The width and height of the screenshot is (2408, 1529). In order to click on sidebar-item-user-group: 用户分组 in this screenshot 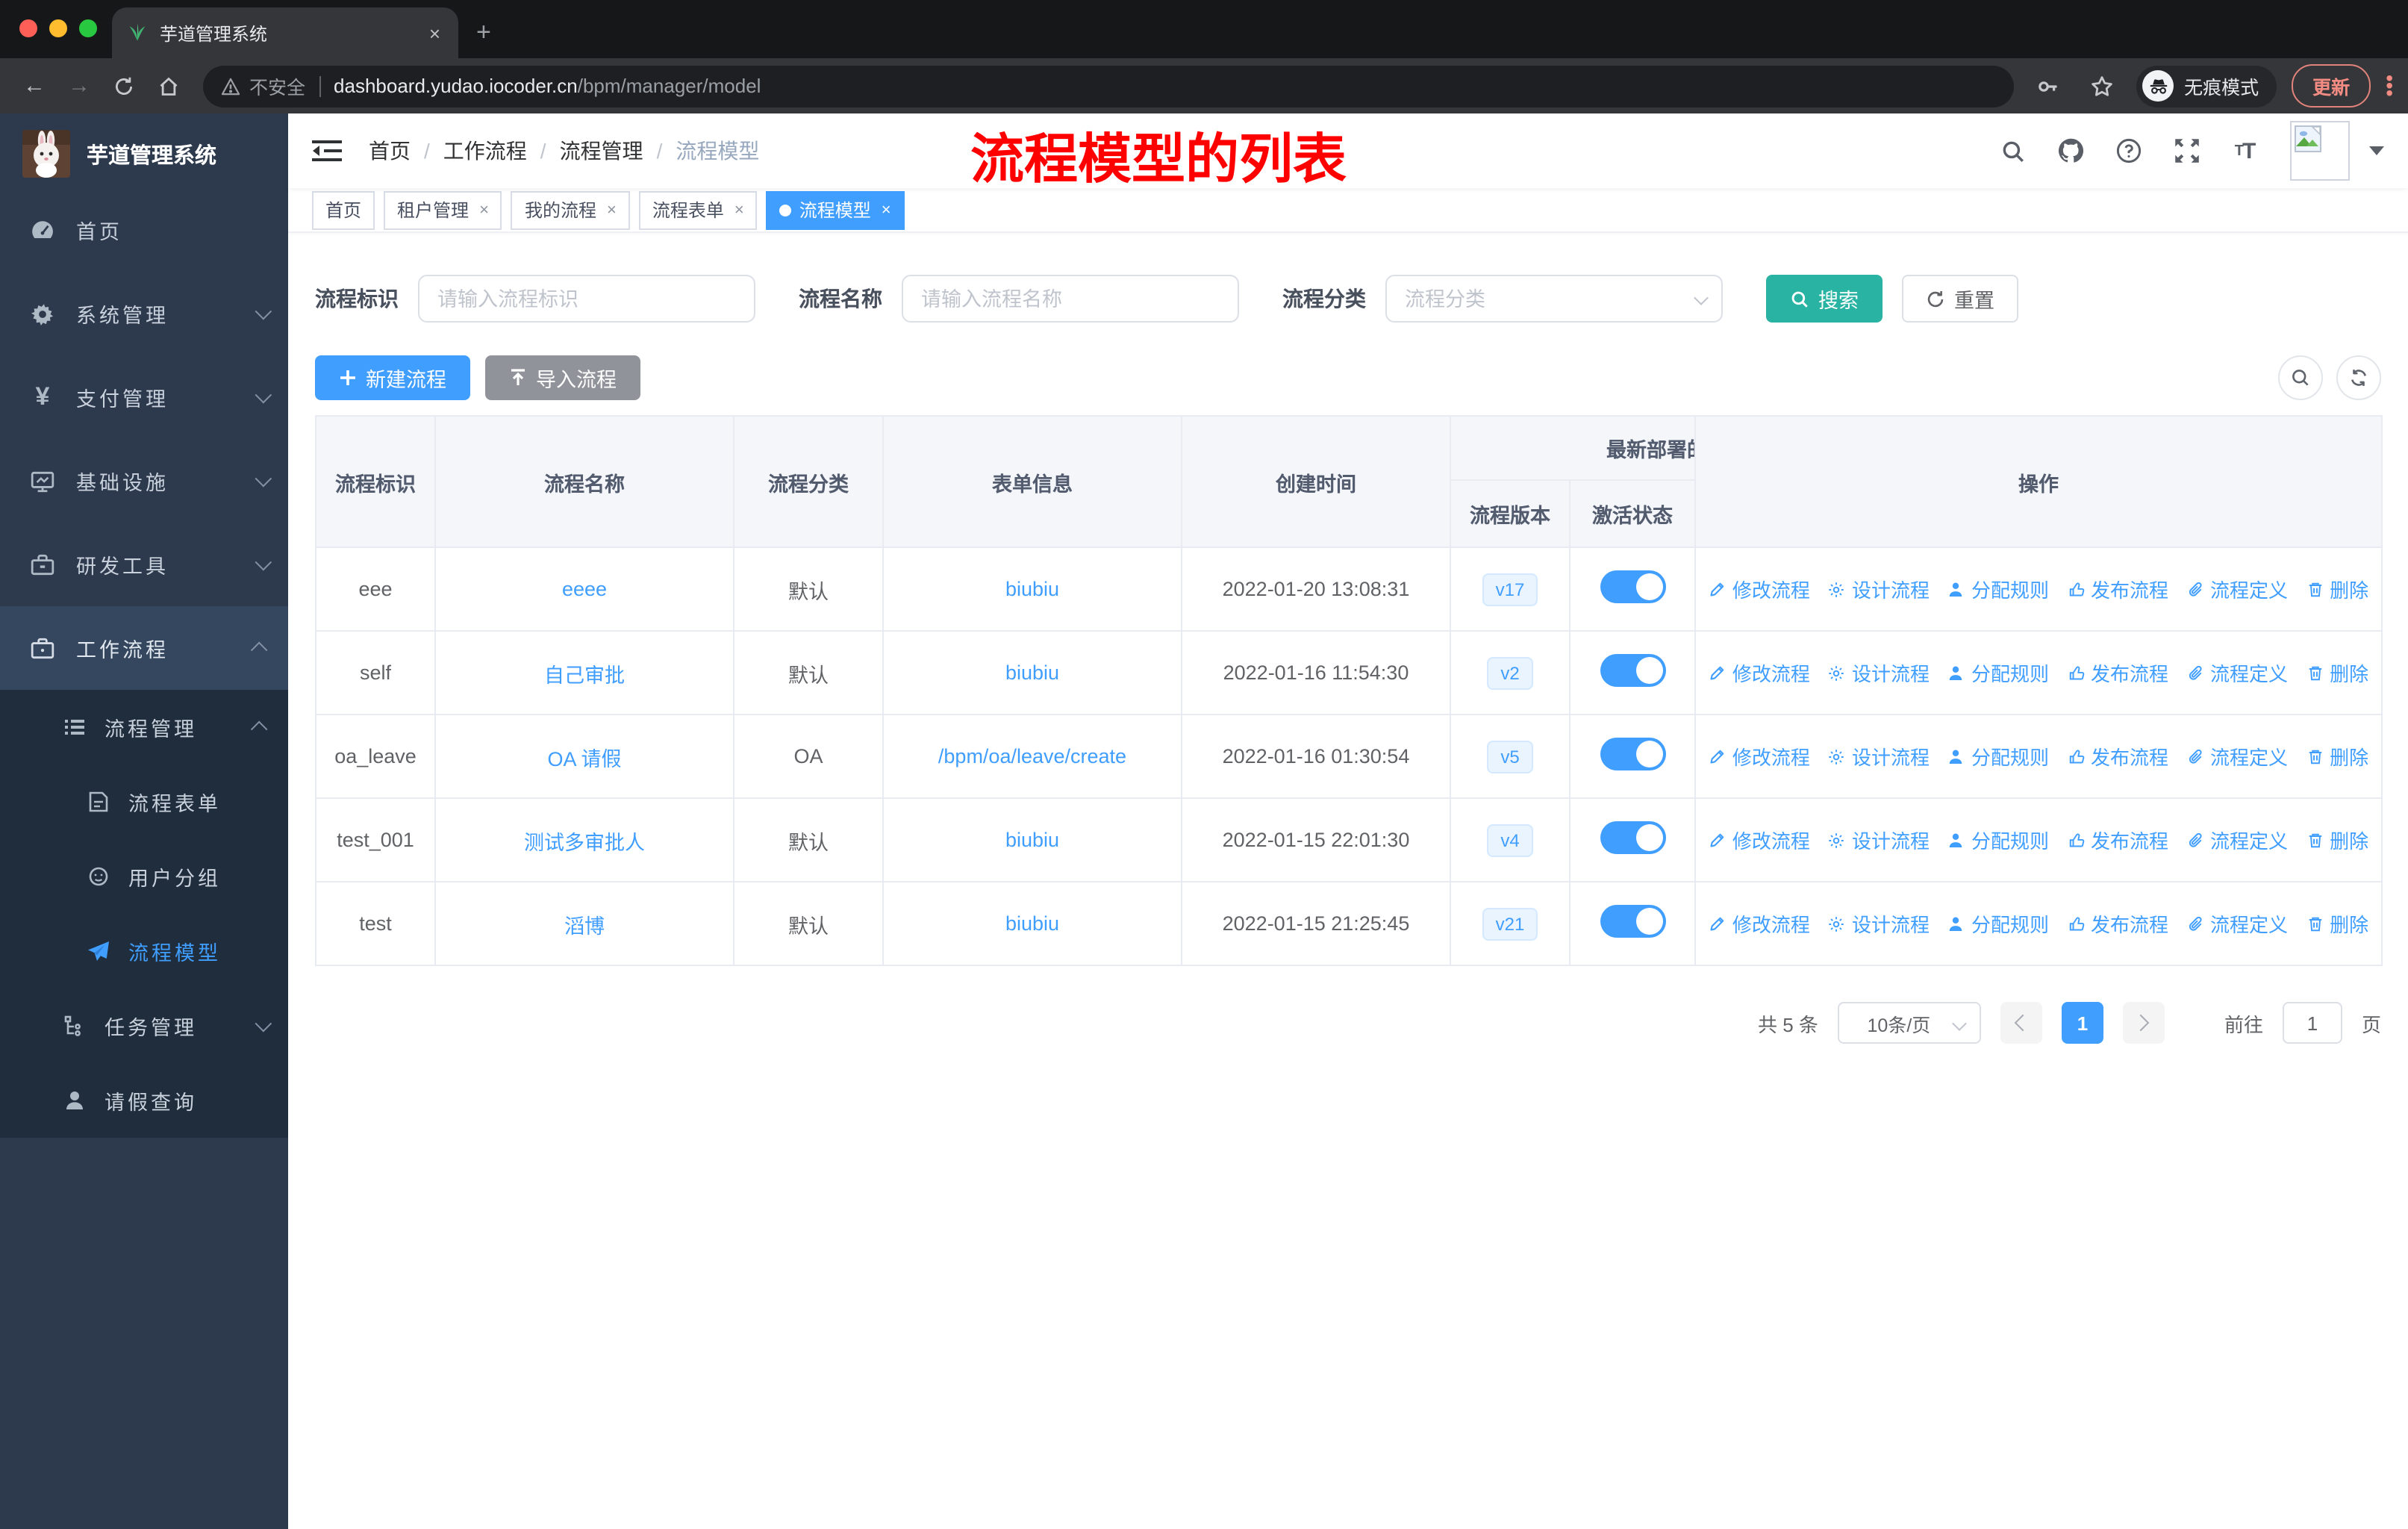, I will do `click(144, 877)`.